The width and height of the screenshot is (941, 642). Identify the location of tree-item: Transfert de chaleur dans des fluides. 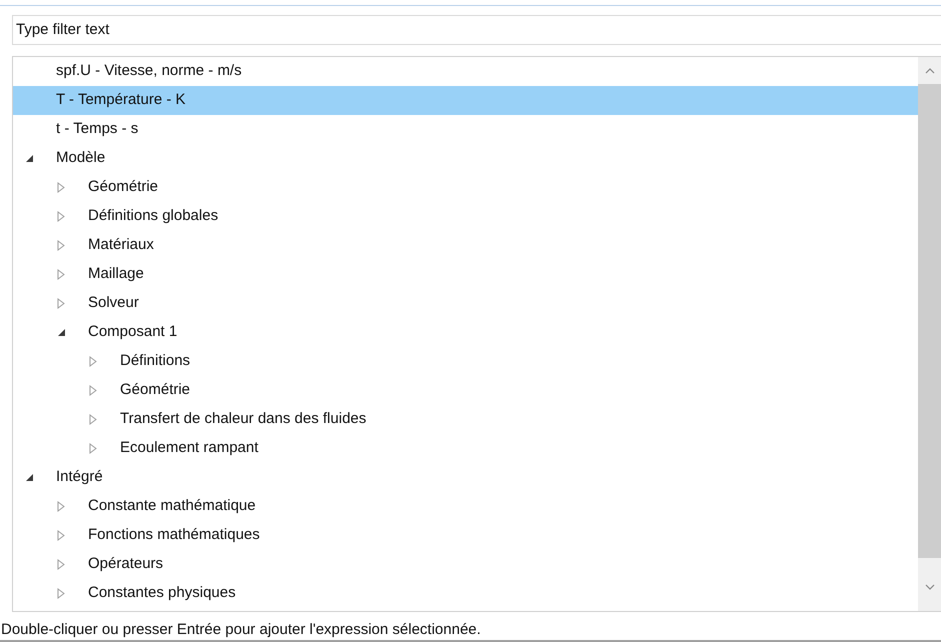
(465, 419).